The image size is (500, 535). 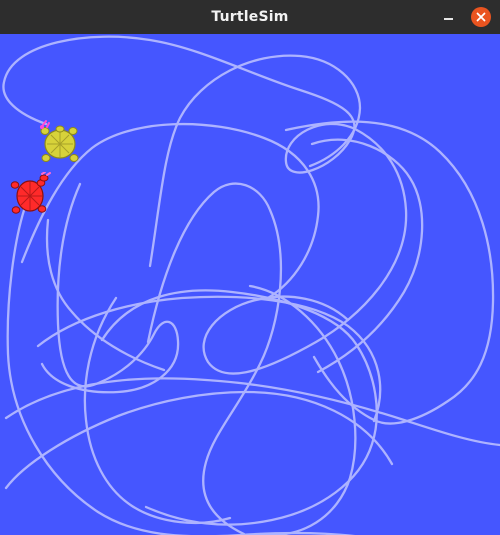 I want to click on turtle-yellow, so click(x=59, y=141).